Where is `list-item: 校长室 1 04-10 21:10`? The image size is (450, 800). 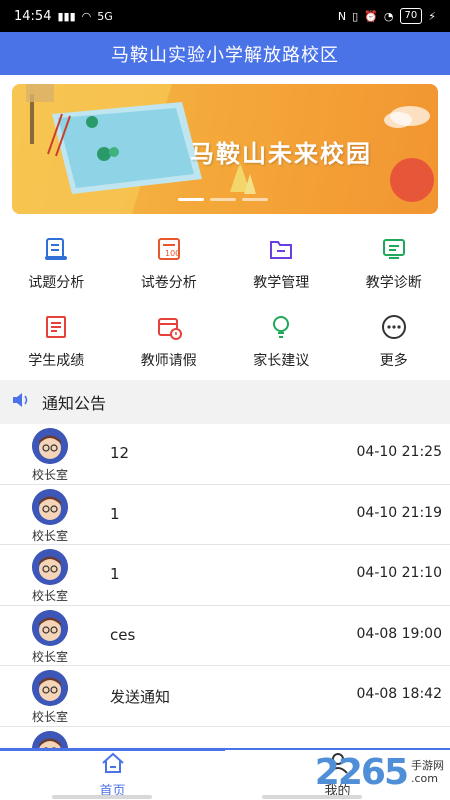
list-item: 校长室 1 04-10 21:10 is located at coordinates (225, 575).